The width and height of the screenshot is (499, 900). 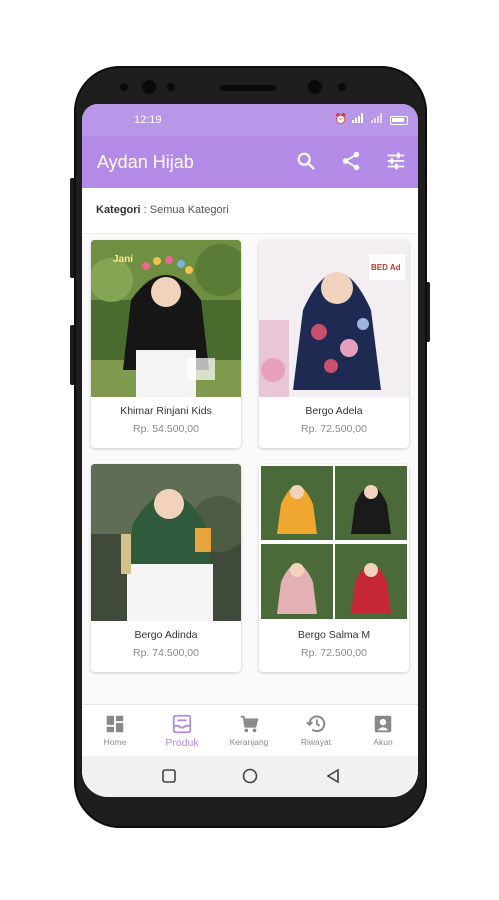 I want to click on recents-button, so click(x=169, y=776).